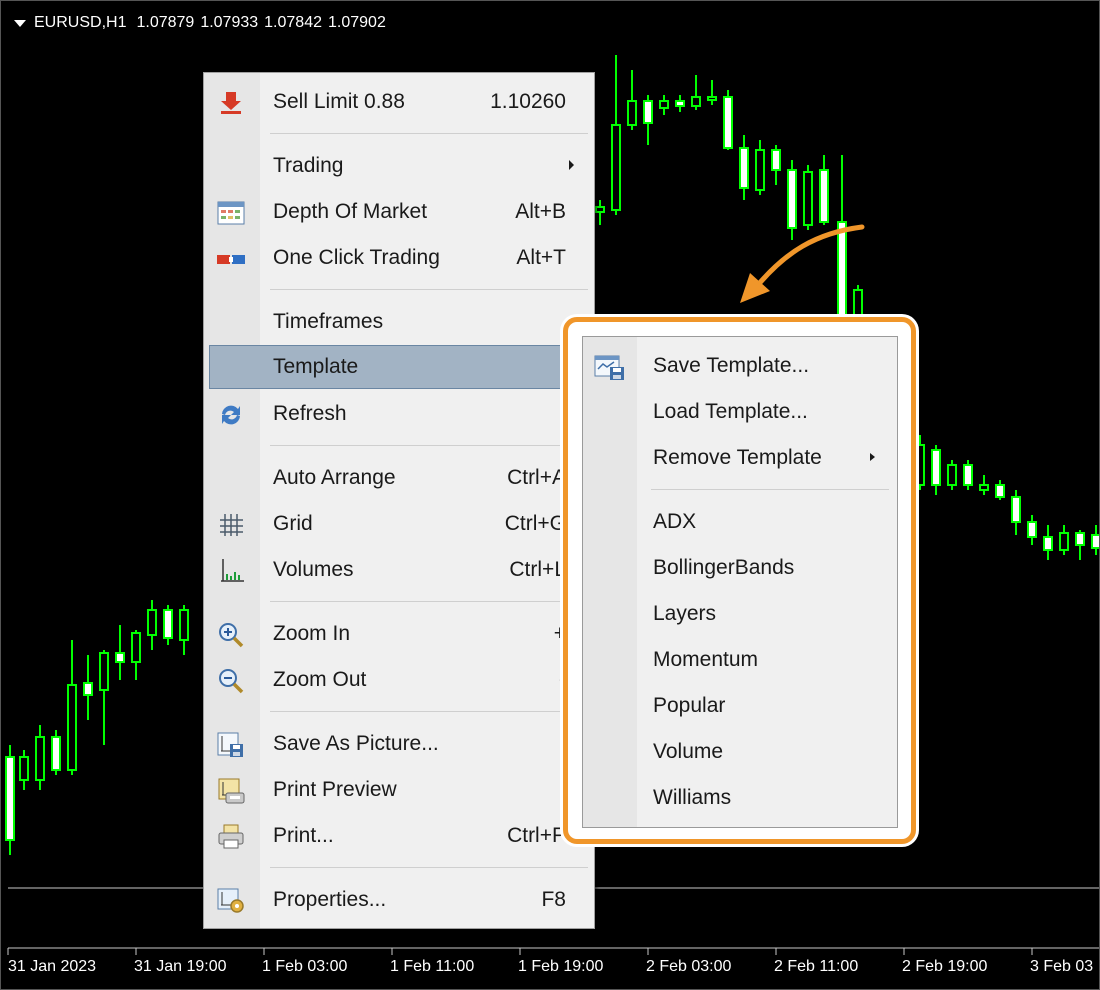 The height and width of the screenshot is (990, 1100). What do you see at coordinates (399, 900) in the screenshot?
I see `menu-item-properties: Properties... F8` at bounding box center [399, 900].